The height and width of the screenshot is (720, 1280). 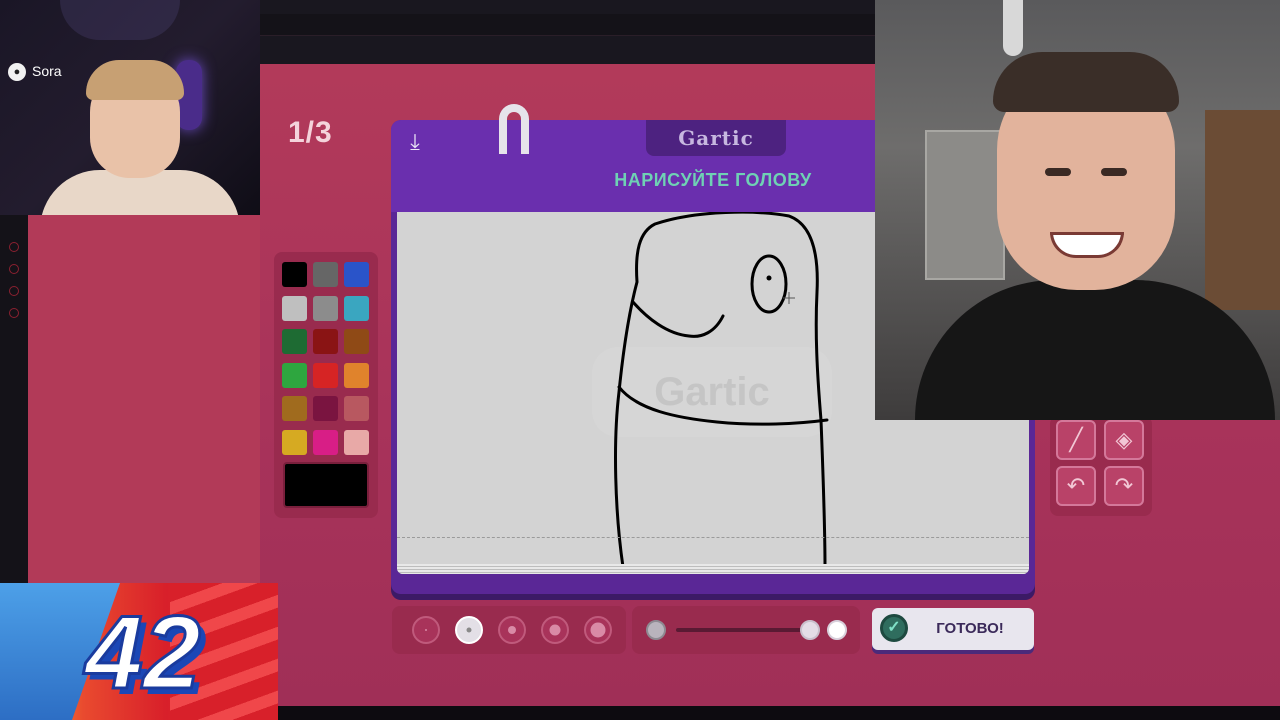 What do you see at coordinates (723, 405) in the screenshot?
I see `sketch-body-stroke` at bounding box center [723, 405].